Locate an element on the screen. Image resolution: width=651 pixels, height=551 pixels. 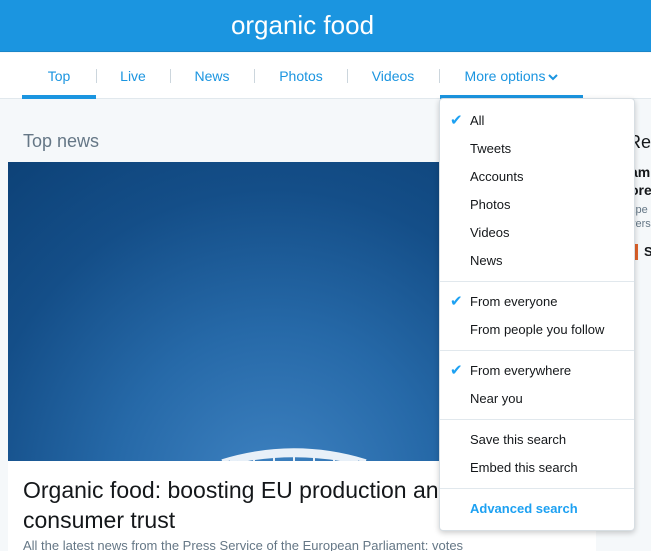
menu-item-label: Embed this search is located at coordinates (524, 467).